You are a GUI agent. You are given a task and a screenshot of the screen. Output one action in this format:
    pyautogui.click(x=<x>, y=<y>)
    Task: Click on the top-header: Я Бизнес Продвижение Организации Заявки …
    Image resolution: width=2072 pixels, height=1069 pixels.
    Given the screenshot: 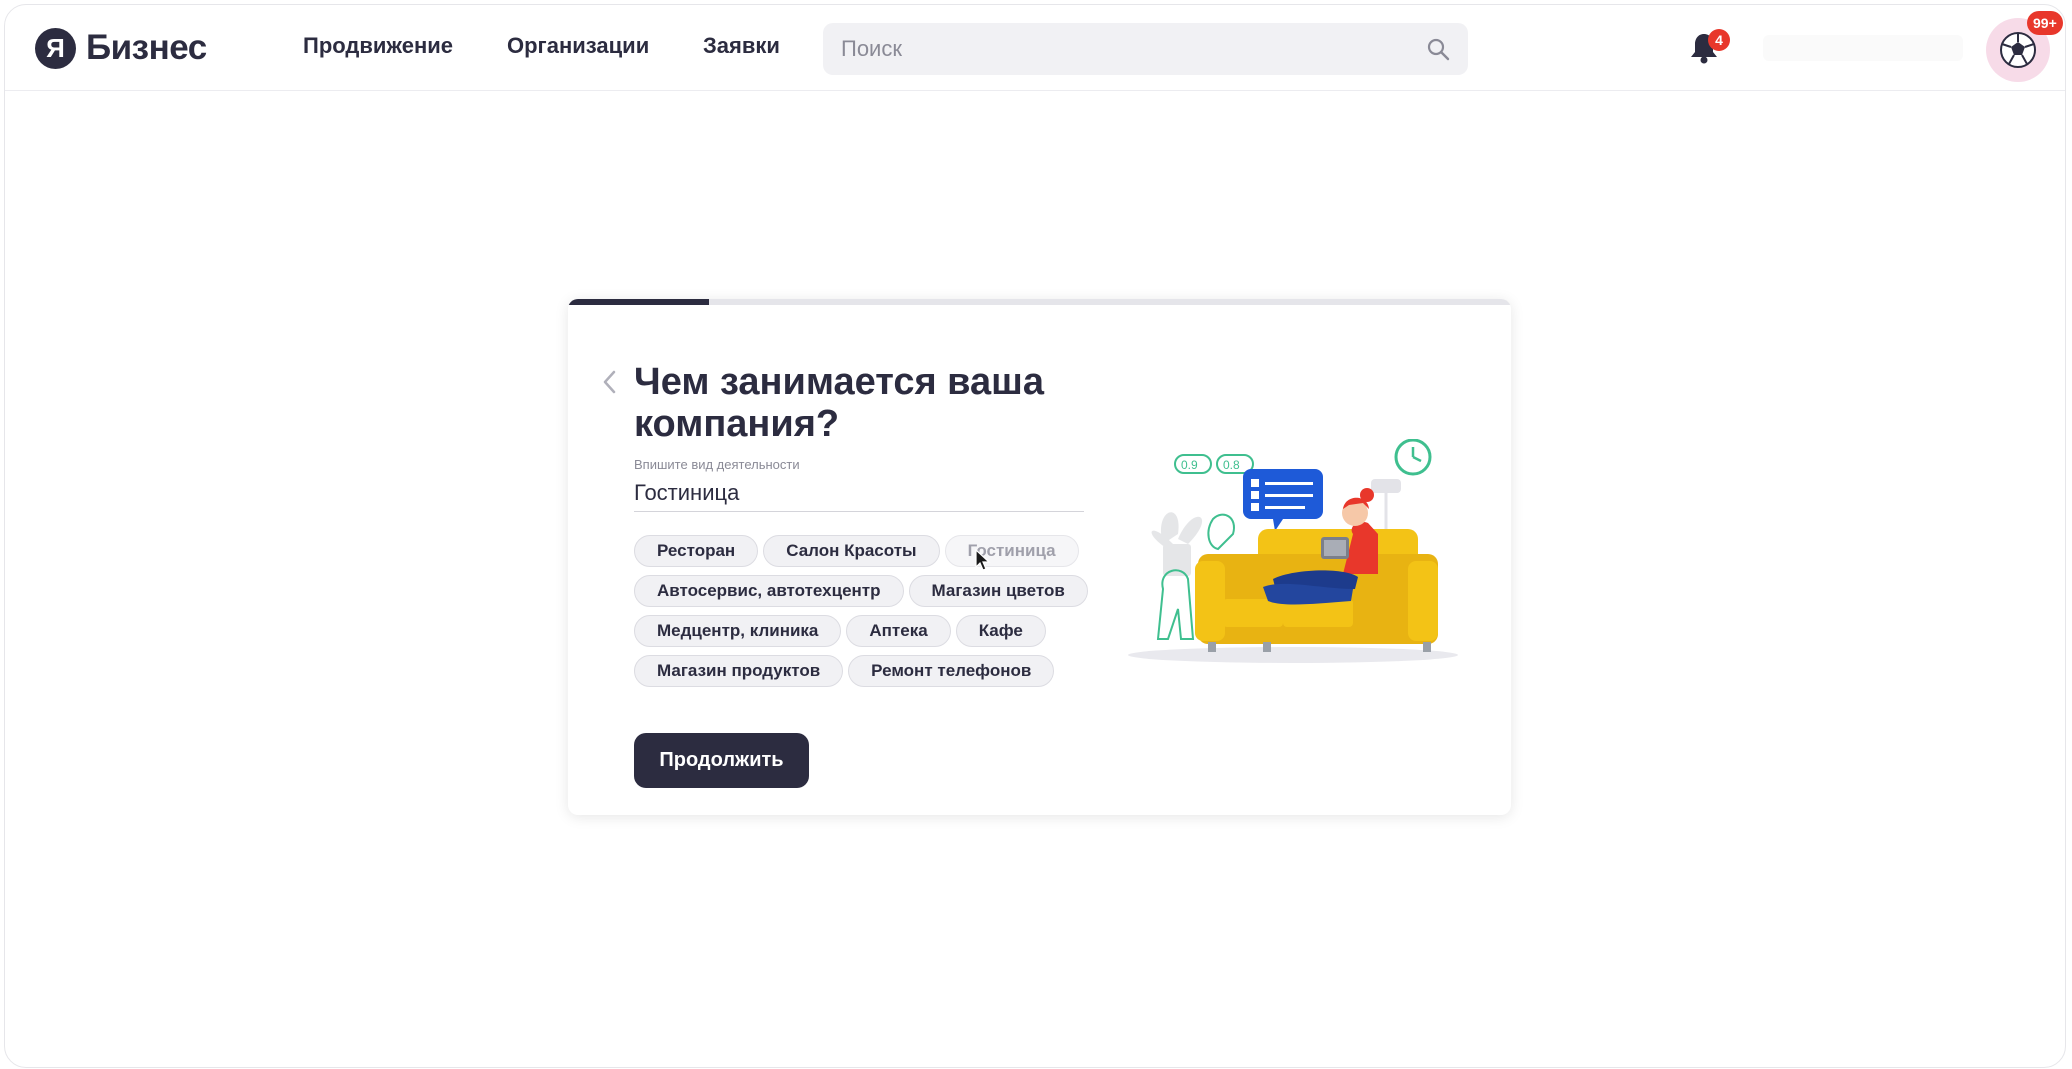 What is the action you would take?
    pyautogui.click(x=1035, y=48)
    